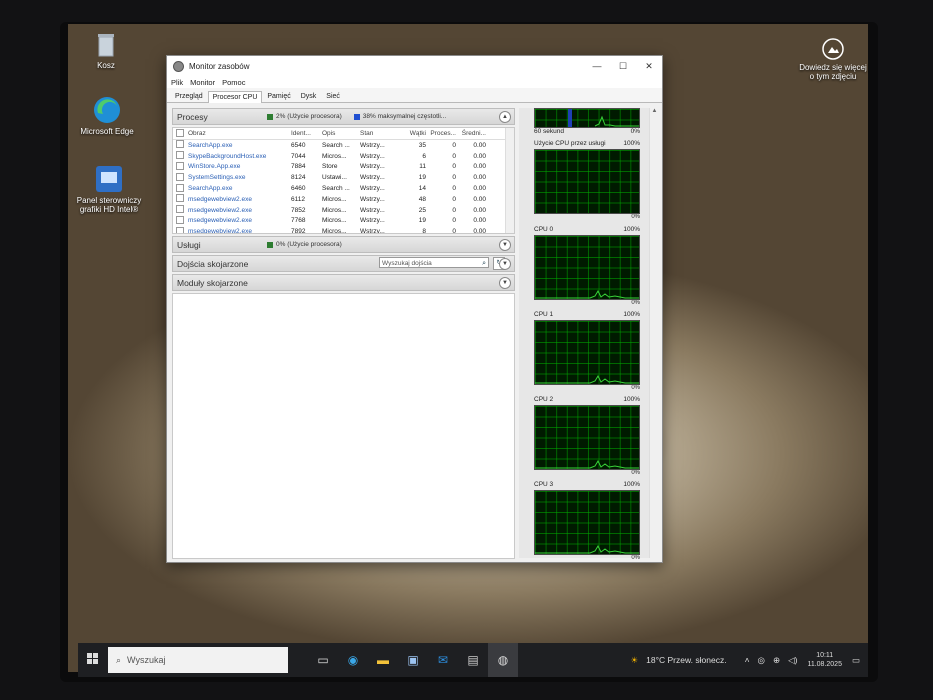  Describe the element at coordinates (509, 180) in the screenshot. I see `processes-scrollbar` at that location.